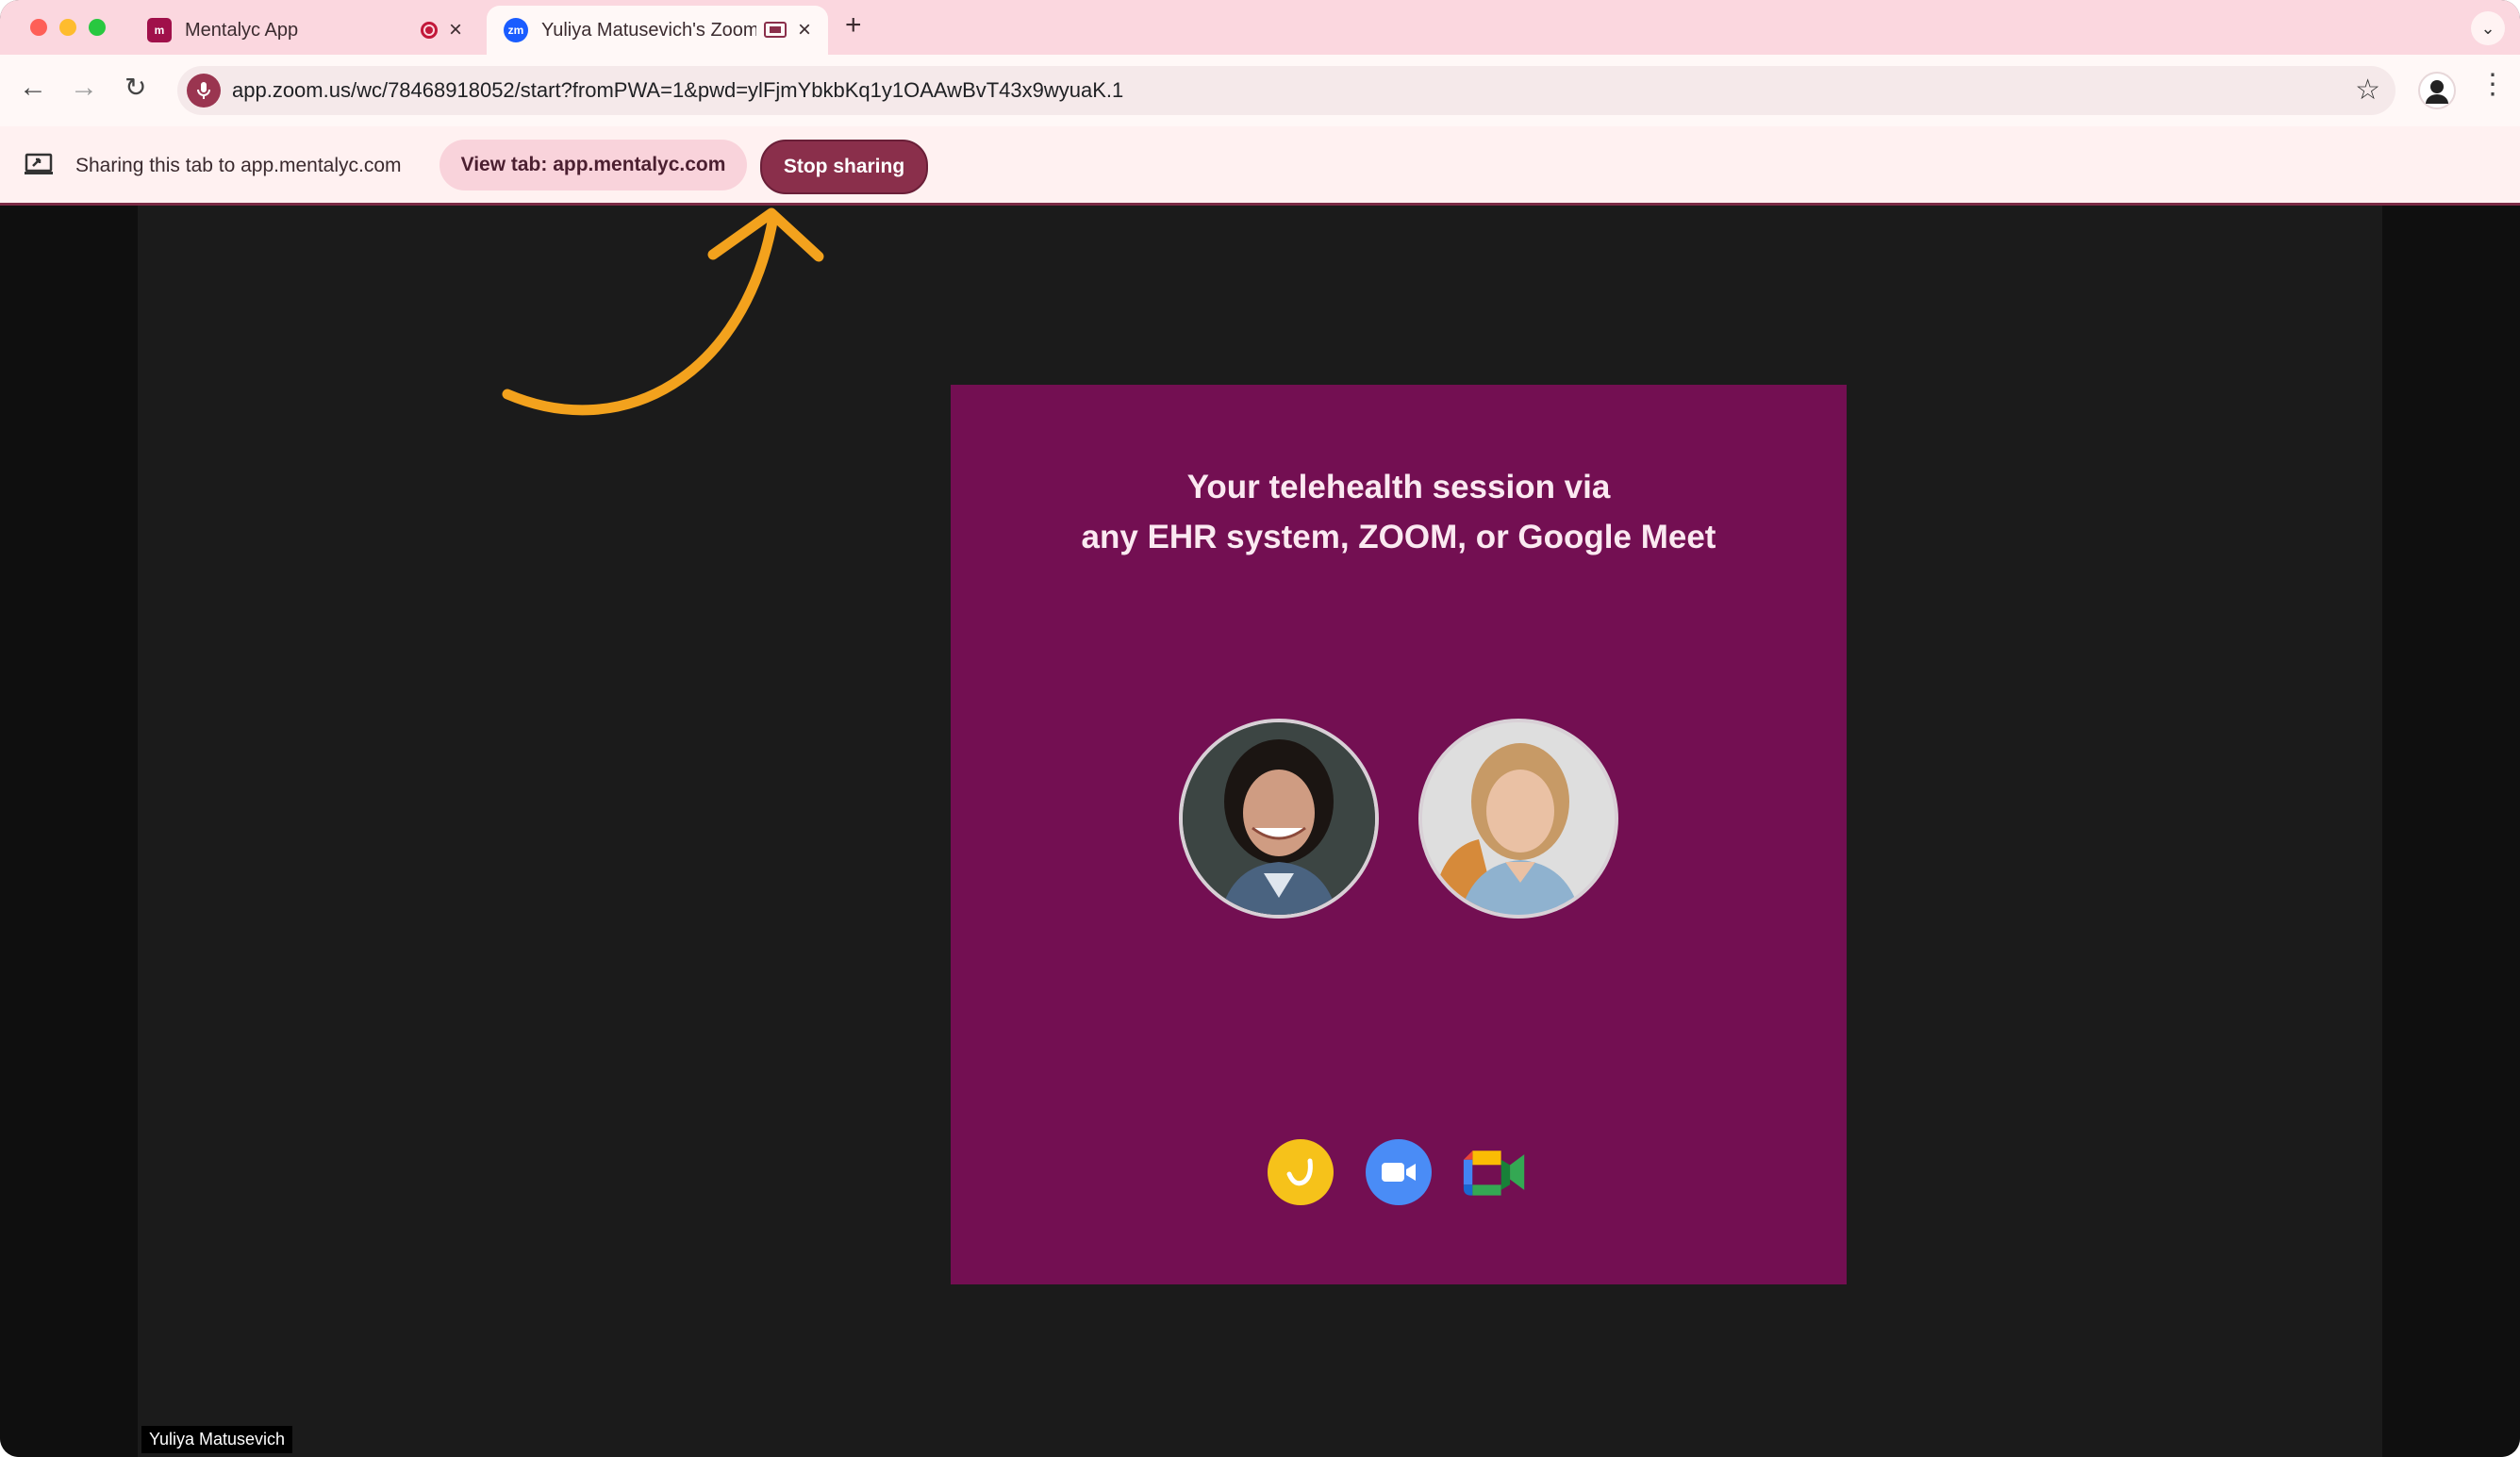  I want to click on slide-title-line-2: any EHR system, ZOOM, or Google Meet, so click(1399, 537).